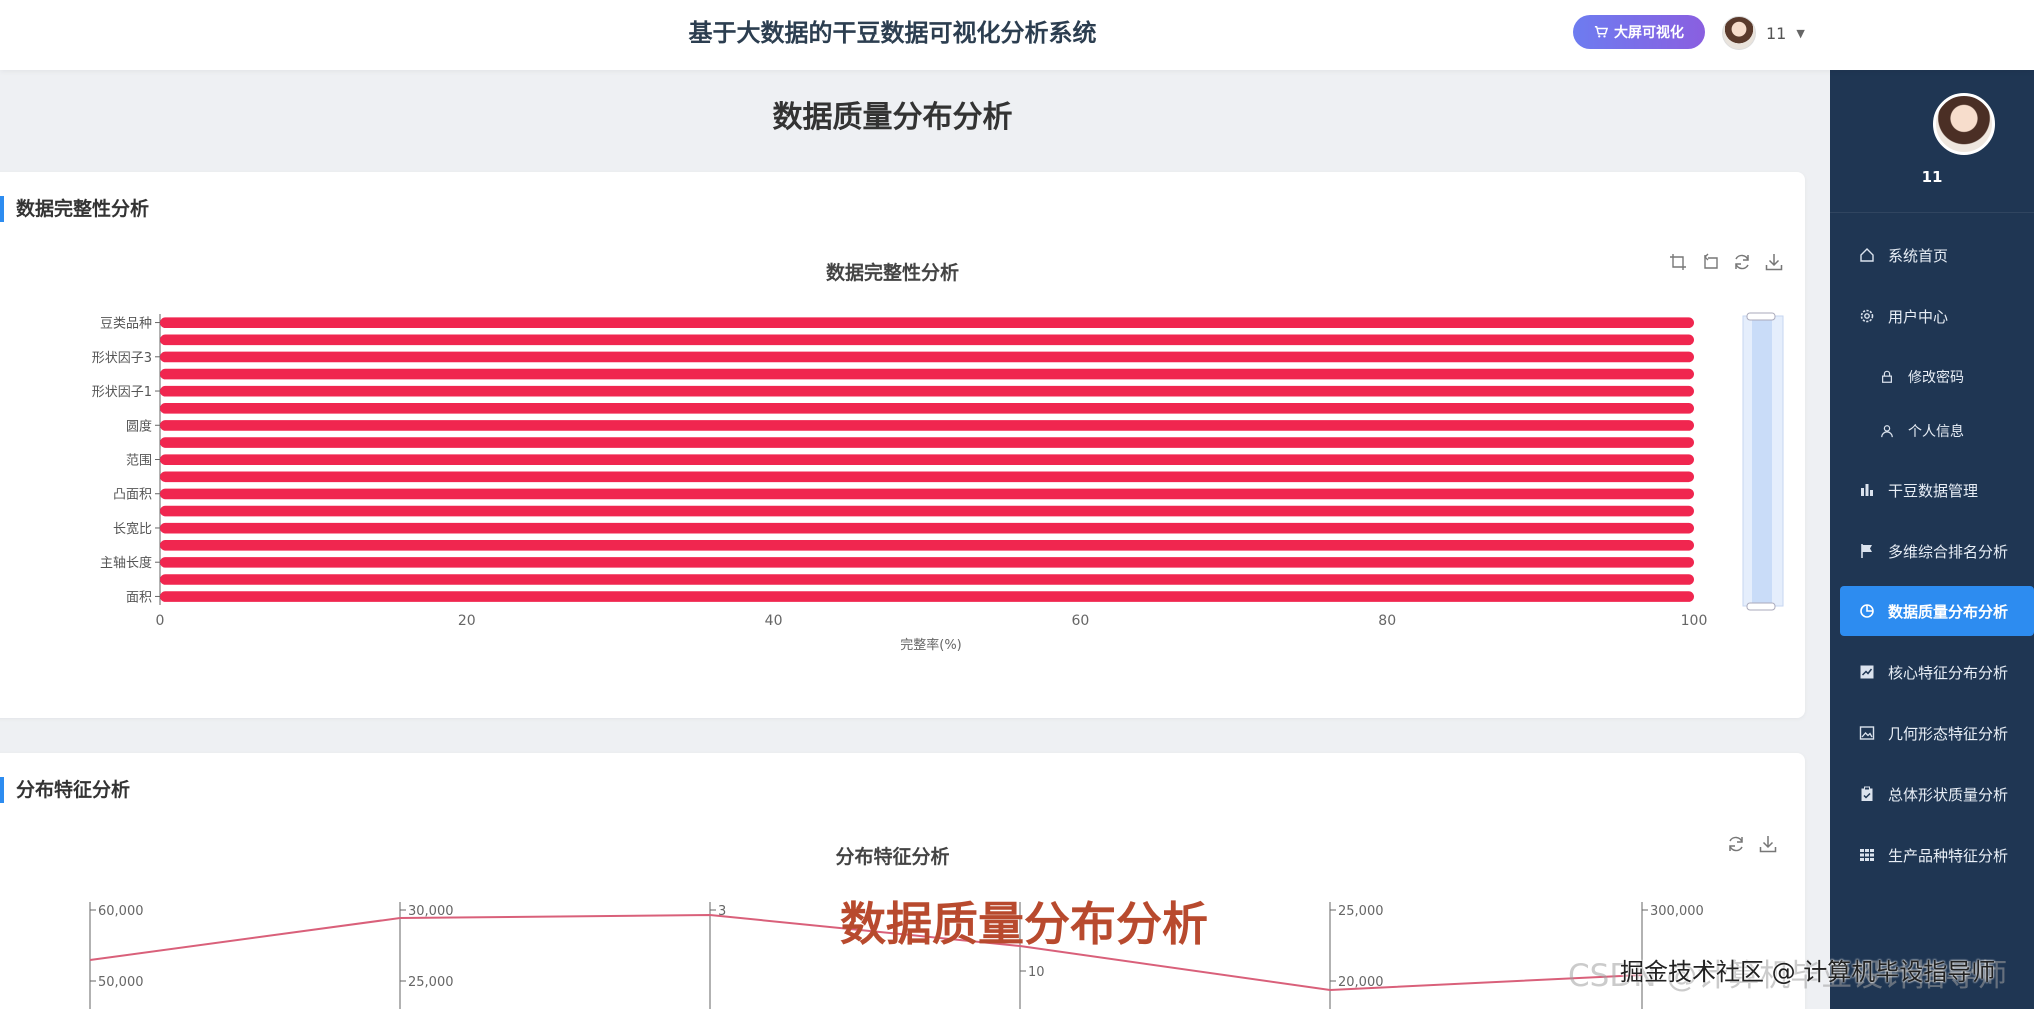  Describe the element at coordinates (1387, 621) in the screenshot. I see `x-tick-label: 80` at that location.